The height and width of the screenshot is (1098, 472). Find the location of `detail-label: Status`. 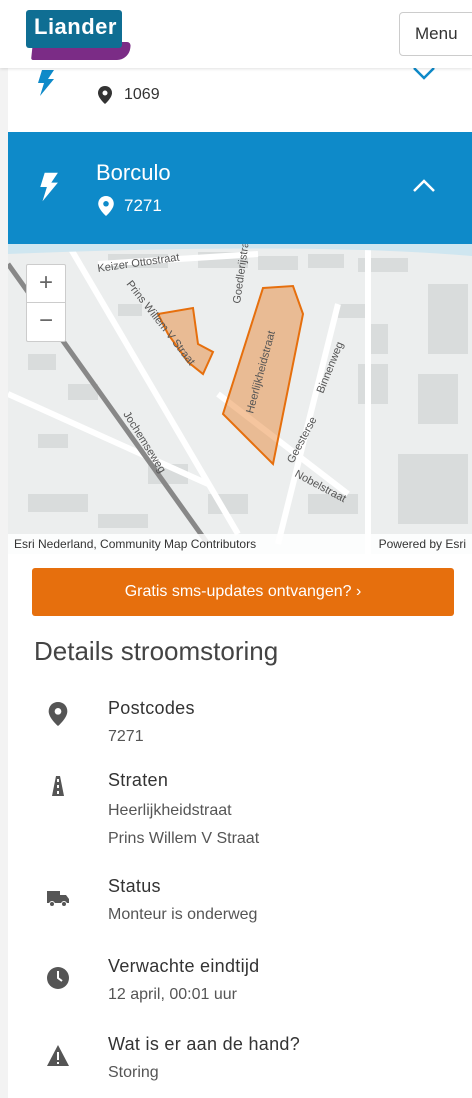

detail-label: Status is located at coordinates (134, 886).